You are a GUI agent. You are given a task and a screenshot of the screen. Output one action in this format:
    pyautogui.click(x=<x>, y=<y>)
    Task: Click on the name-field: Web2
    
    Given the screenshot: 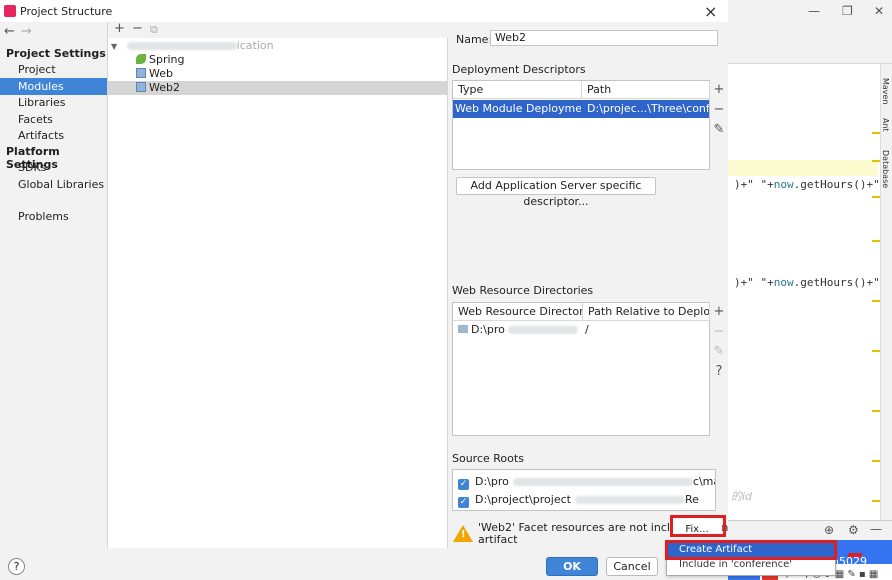 What is the action you would take?
    pyautogui.click(x=604, y=38)
    